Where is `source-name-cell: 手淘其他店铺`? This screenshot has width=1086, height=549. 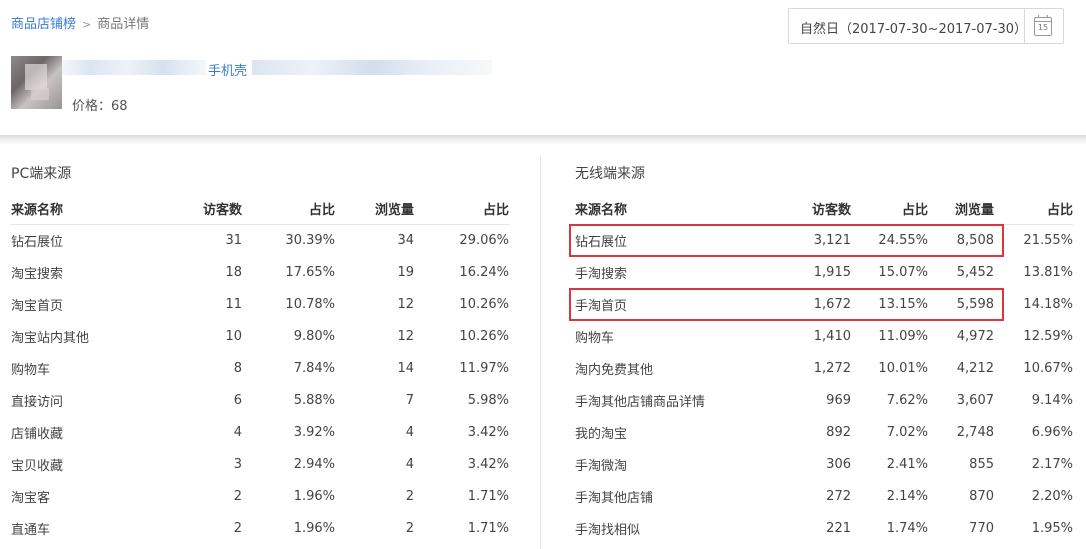
source-name-cell: 手淘其他店铺 is located at coordinates (614, 498).